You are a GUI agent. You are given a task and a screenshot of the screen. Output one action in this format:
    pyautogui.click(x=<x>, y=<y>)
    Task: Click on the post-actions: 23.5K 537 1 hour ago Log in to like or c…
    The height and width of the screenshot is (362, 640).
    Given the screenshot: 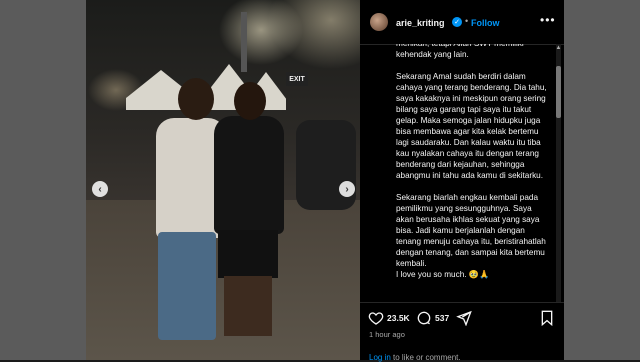 What is the action you would take?
    pyautogui.click(x=462, y=332)
    